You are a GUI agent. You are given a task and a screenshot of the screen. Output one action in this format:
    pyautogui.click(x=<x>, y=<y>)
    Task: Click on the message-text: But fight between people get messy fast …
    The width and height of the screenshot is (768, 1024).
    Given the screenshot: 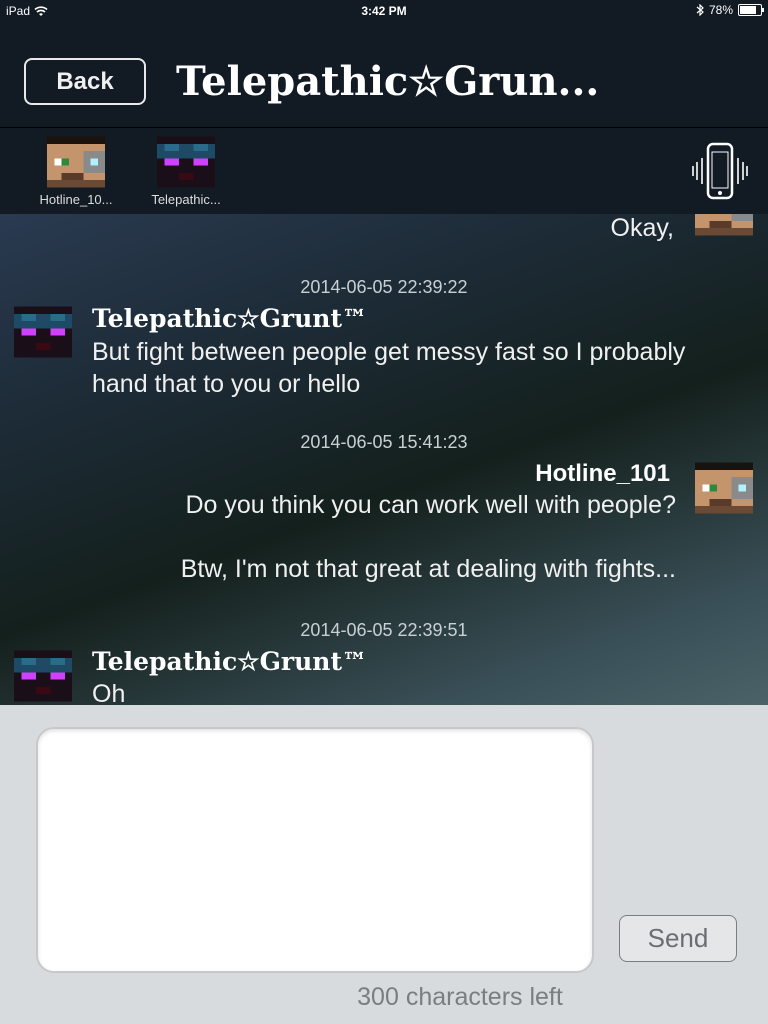 What is the action you would take?
    pyautogui.click(x=389, y=368)
    